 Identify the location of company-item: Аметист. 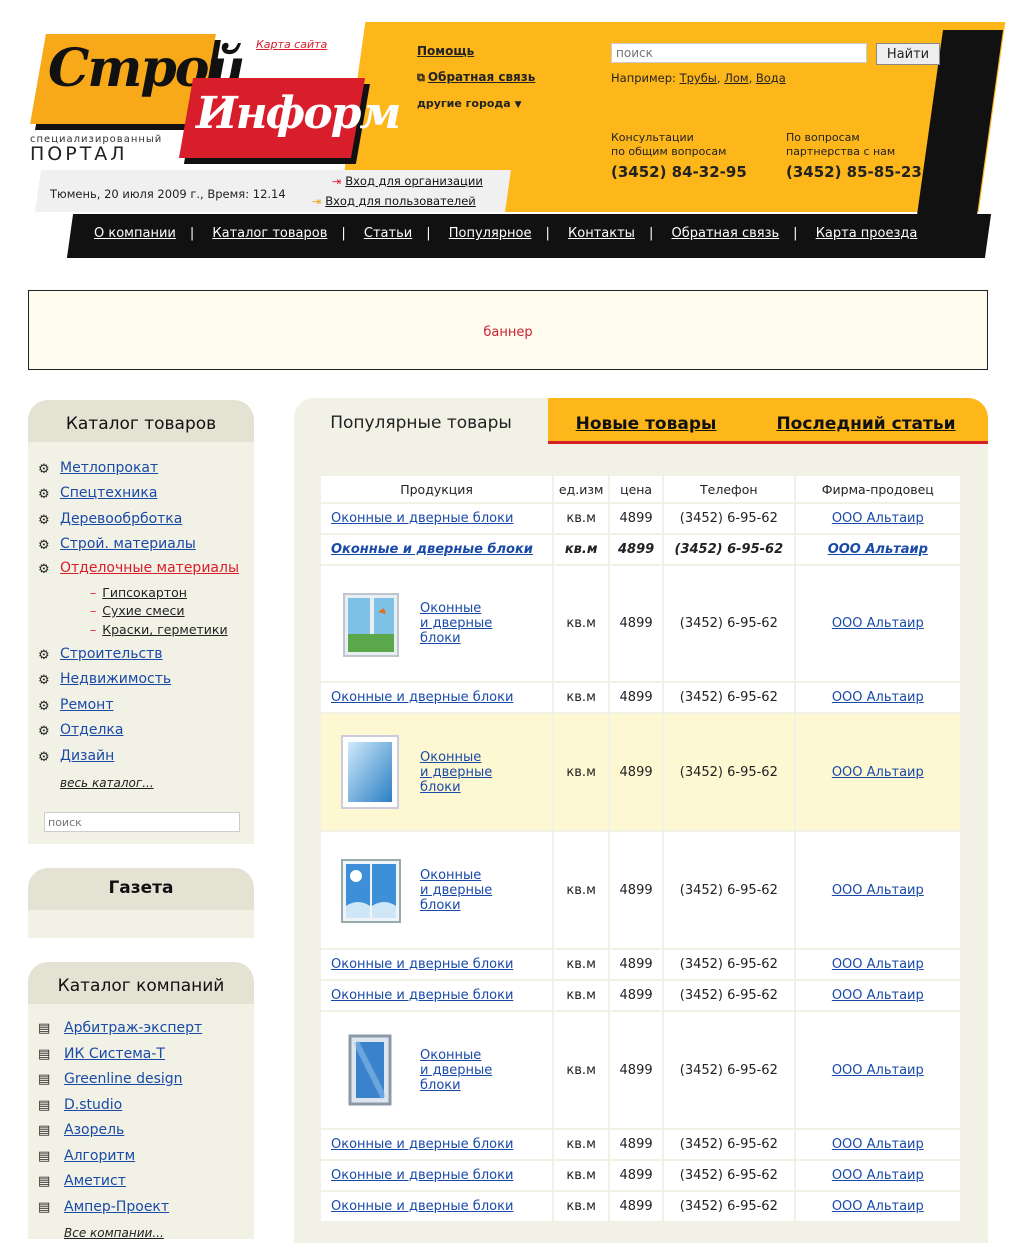
(95, 1181).